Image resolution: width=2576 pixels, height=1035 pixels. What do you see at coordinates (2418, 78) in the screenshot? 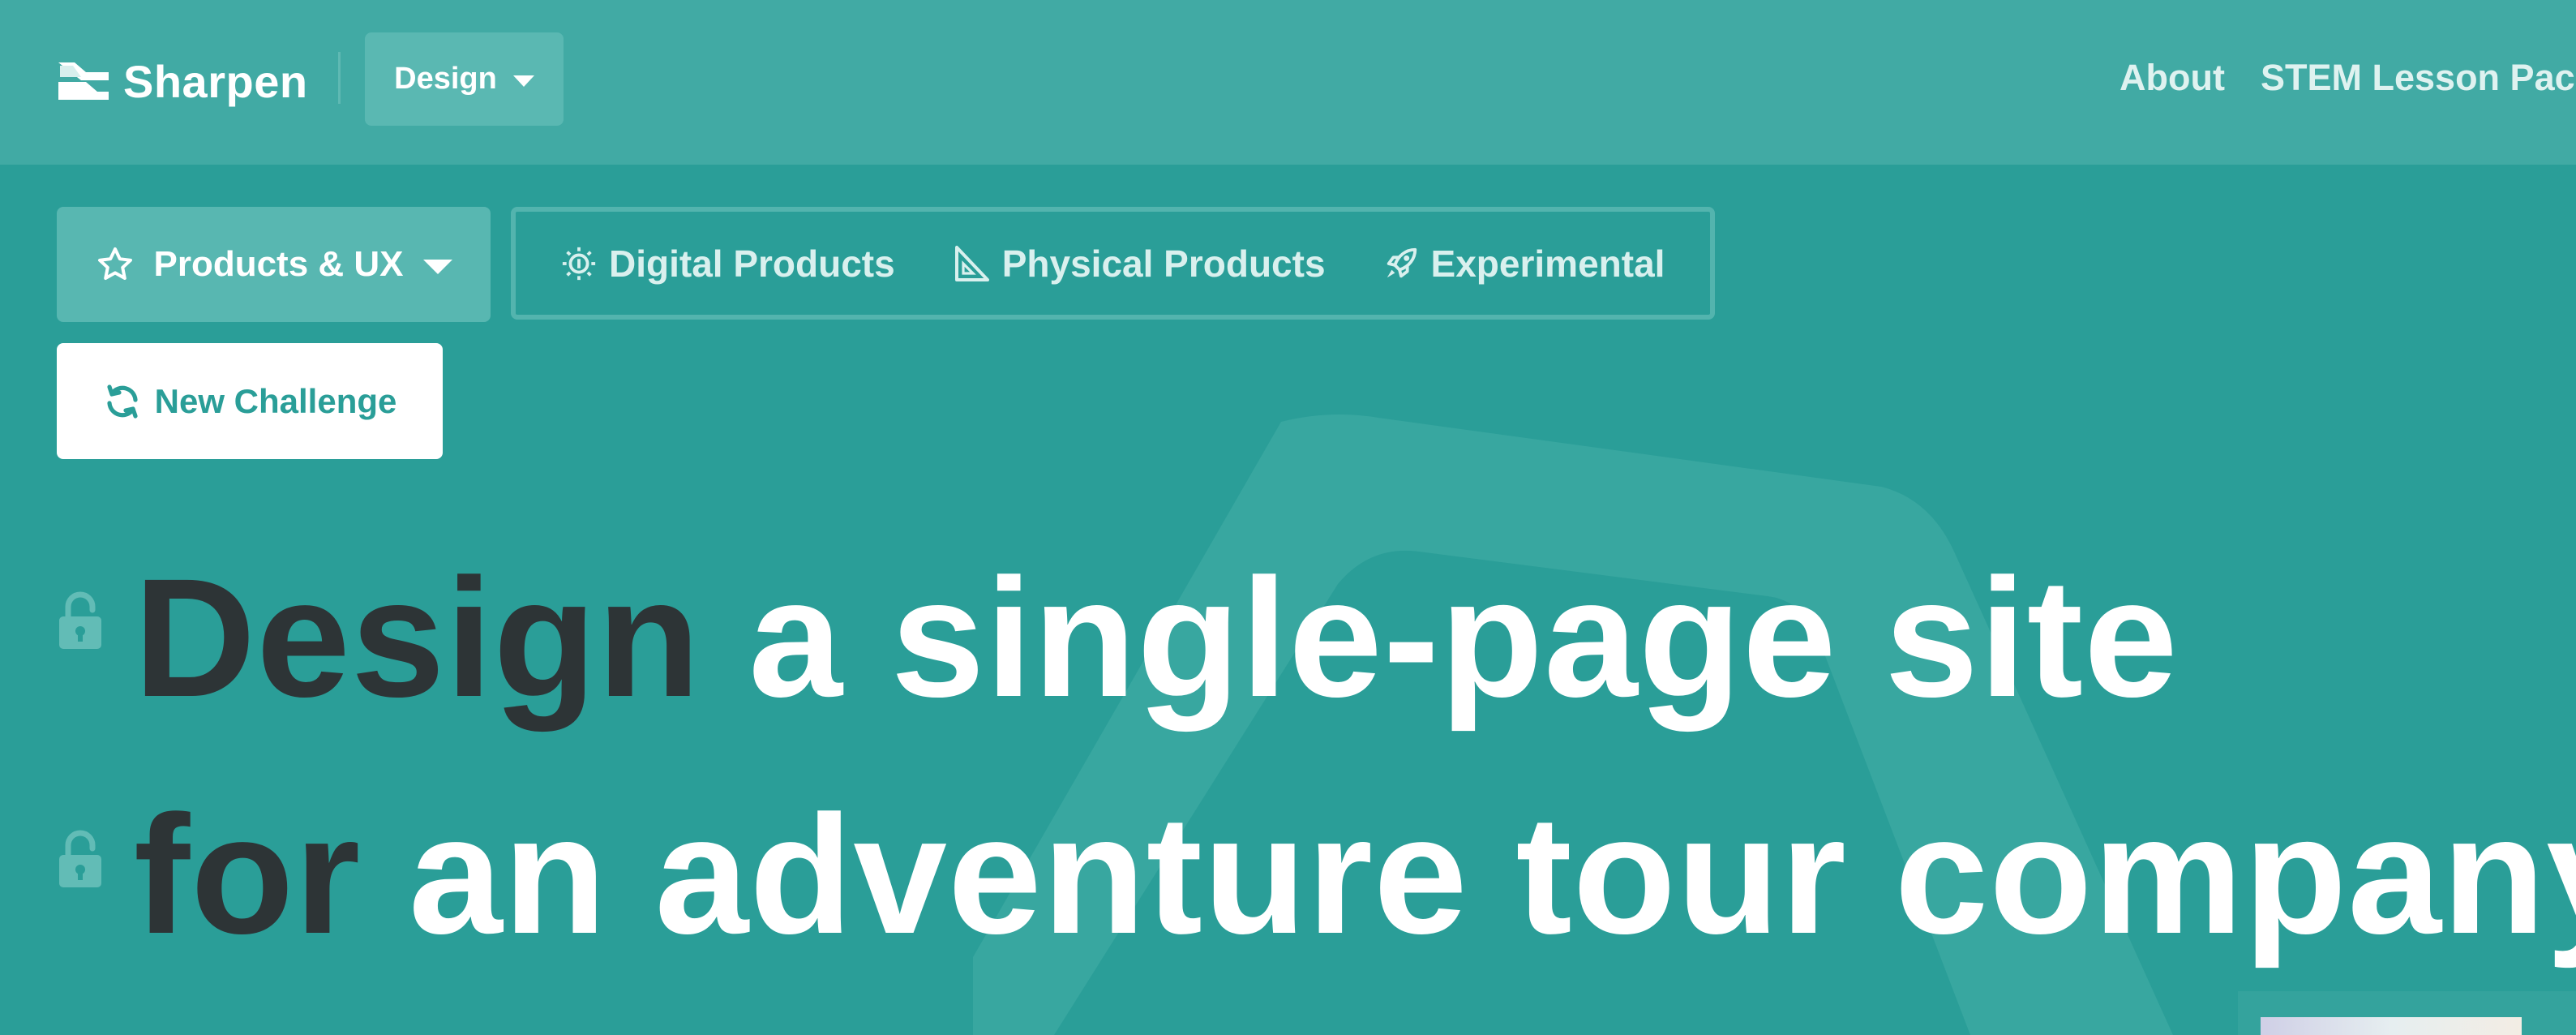
I see `nav-link-stem-lesson-pack: STEM Lesson Pack` at bounding box center [2418, 78].